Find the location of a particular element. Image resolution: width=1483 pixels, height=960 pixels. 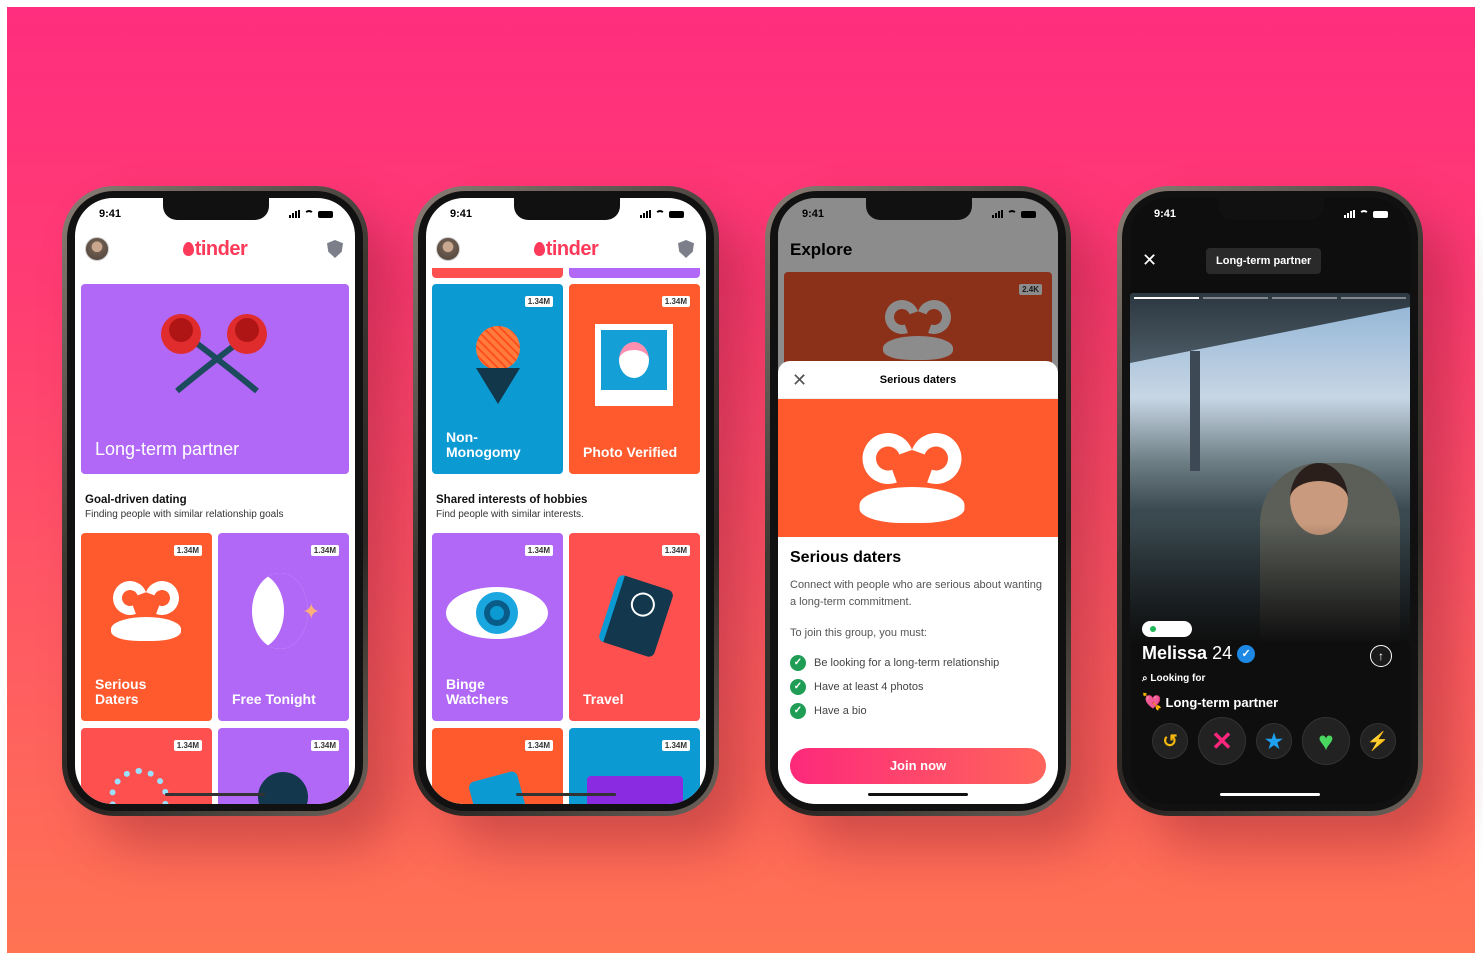

sheet-hero is located at coordinates (918, 468).